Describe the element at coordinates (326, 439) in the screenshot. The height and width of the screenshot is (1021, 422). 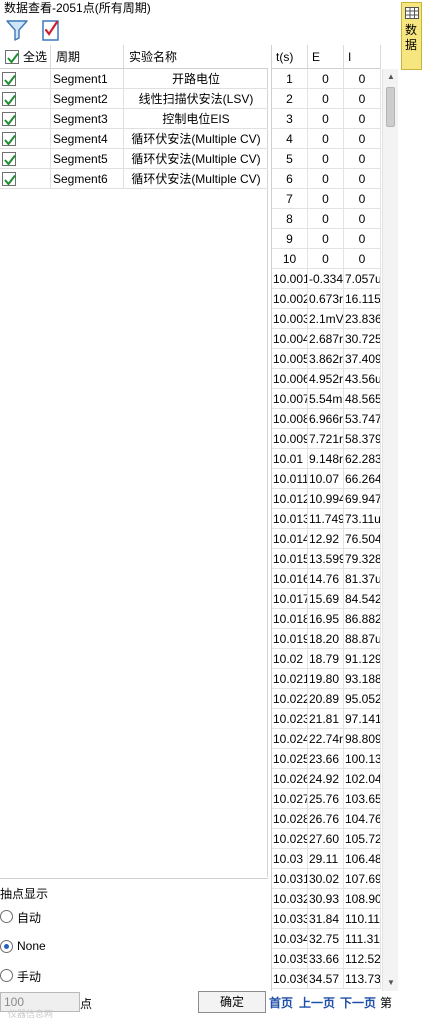
I see `table-row: 10.009 7.721r 58.379` at that location.